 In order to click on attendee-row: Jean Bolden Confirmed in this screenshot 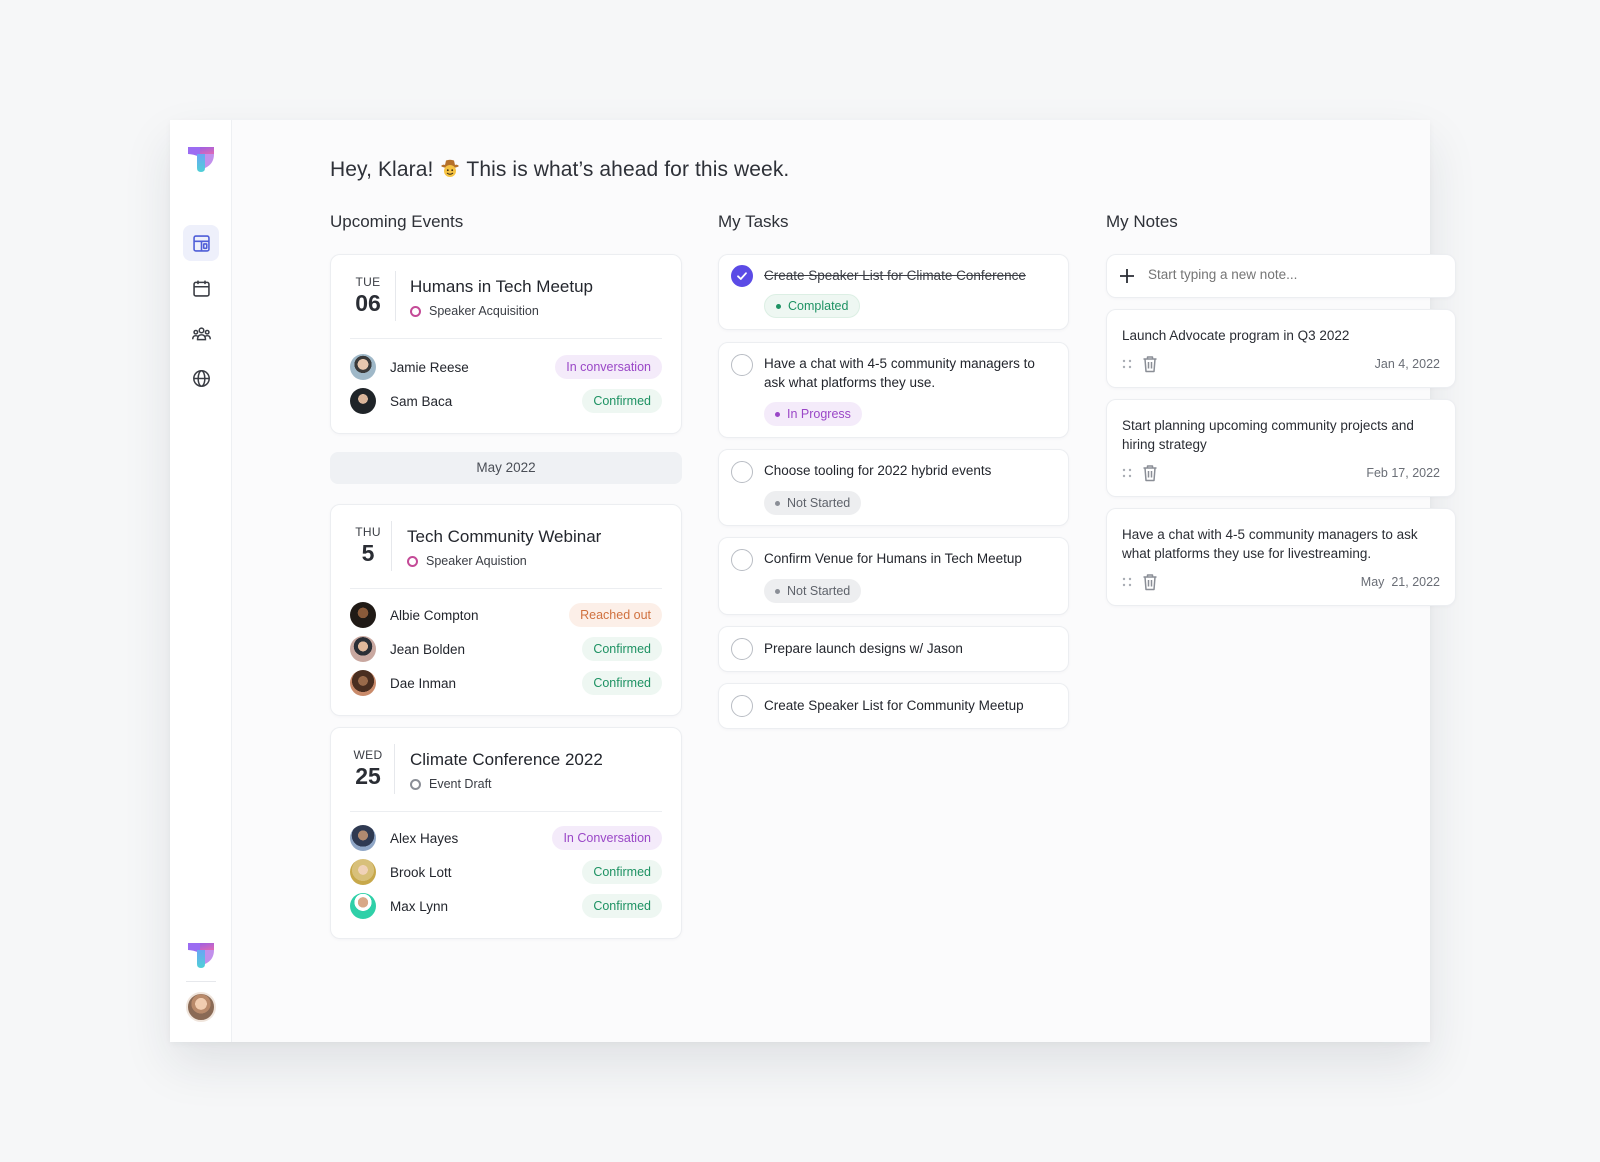, I will do `click(506, 649)`.